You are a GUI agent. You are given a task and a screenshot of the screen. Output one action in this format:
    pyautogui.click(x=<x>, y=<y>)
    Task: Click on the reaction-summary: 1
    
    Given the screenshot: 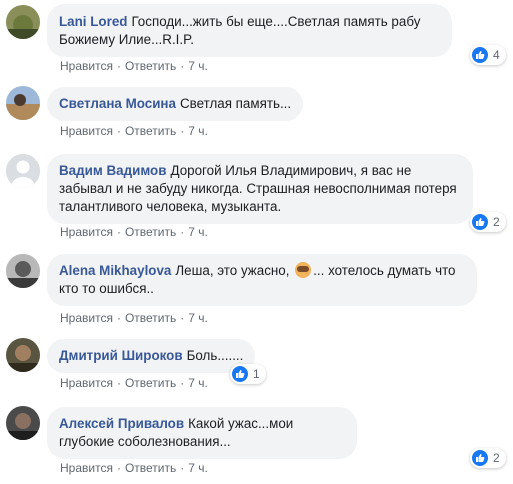 What is the action you would take?
    pyautogui.click(x=248, y=374)
    